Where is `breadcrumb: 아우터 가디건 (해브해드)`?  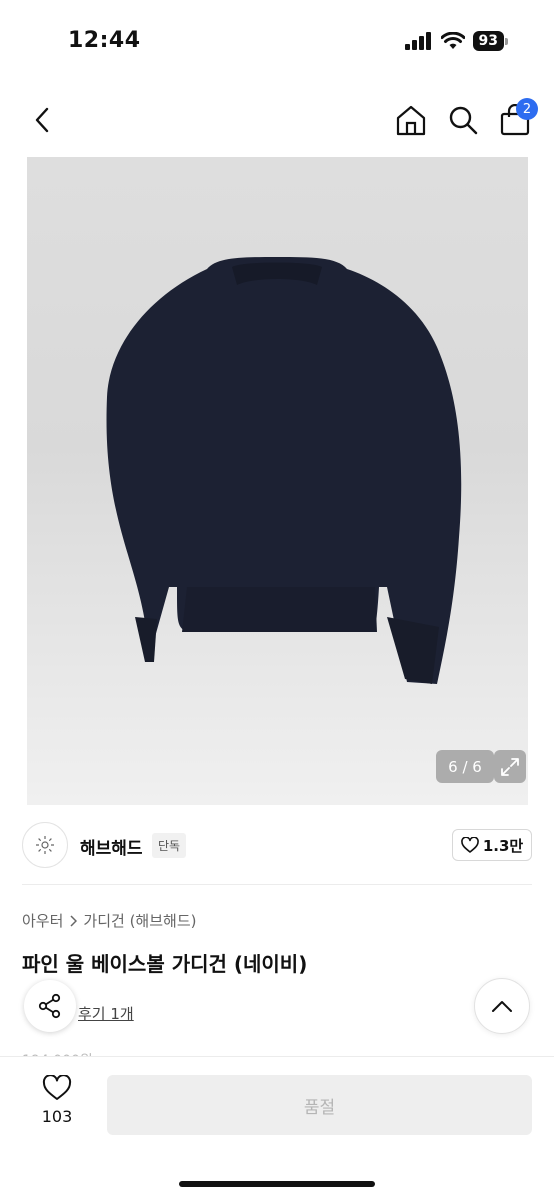
breadcrumb: 아우터 가디건 (해브해드) is located at coordinates (109, 920).